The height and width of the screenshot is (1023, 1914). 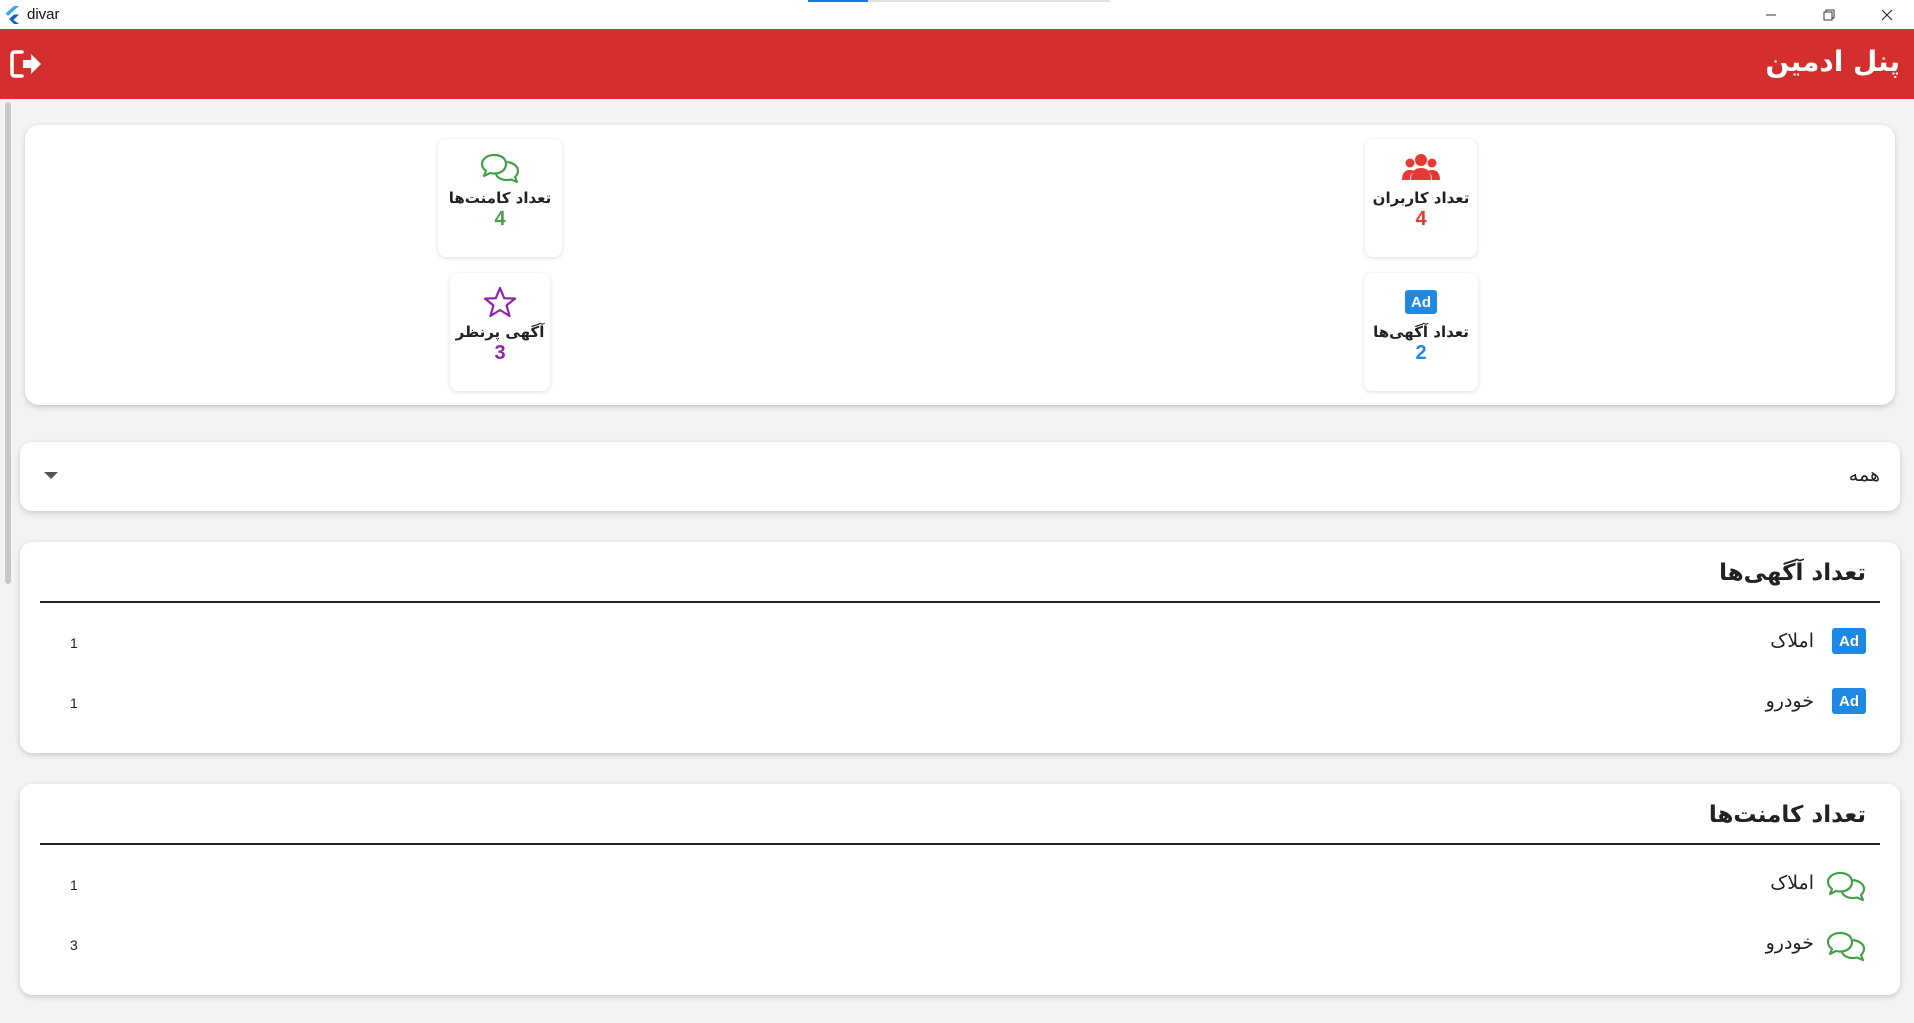 I want to click on stat-ads-label: تعداد آگهی‌ها, so click(x=1421, y=332).